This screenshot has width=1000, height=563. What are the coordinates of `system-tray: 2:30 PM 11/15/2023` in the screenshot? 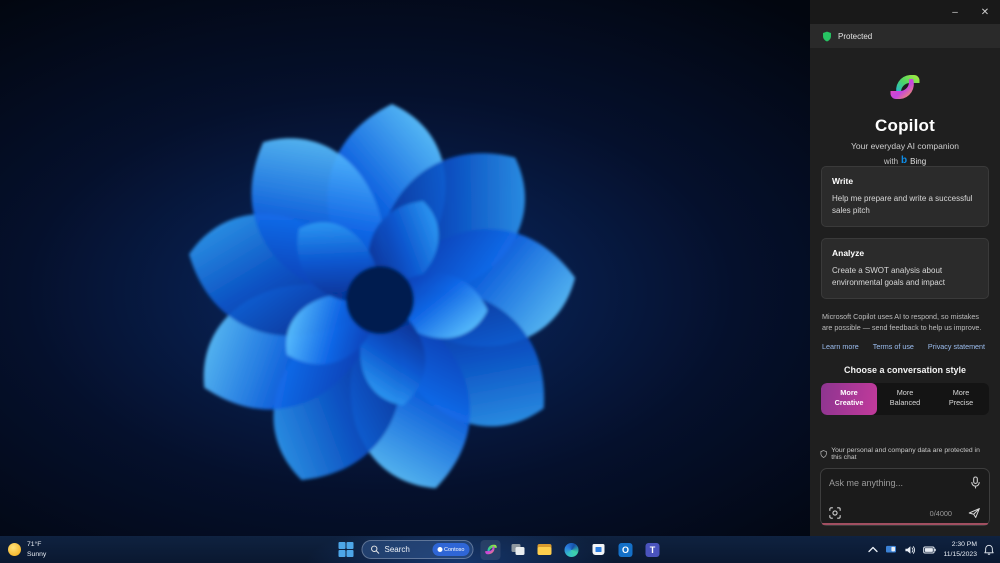 It's located at (931, 549).